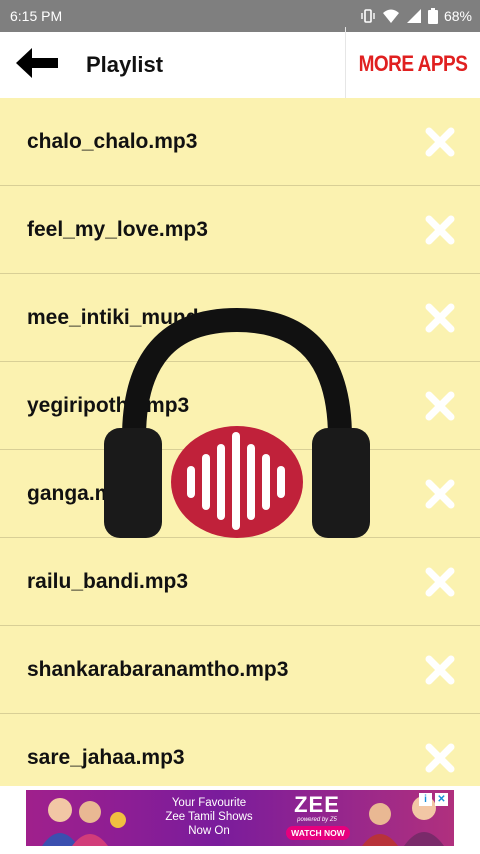  Describe the element at coordinates (240, 142) in the screenshot. I see `playlist-row: chalo_chalo.mp3` at that location.